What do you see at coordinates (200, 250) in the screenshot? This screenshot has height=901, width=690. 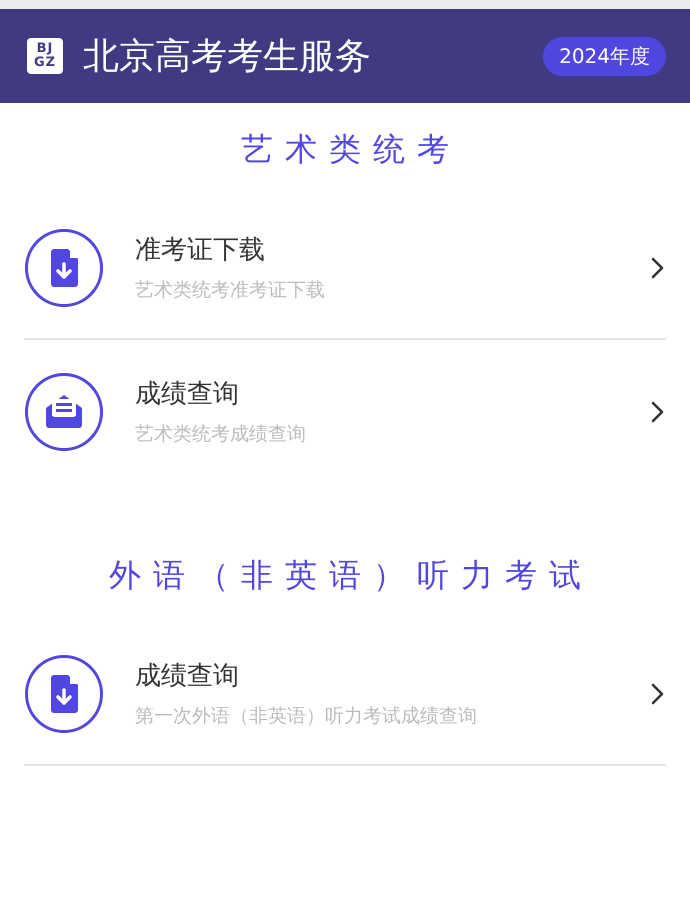 I see `item-title: 准考证下载` at bounding box center [200, 250].